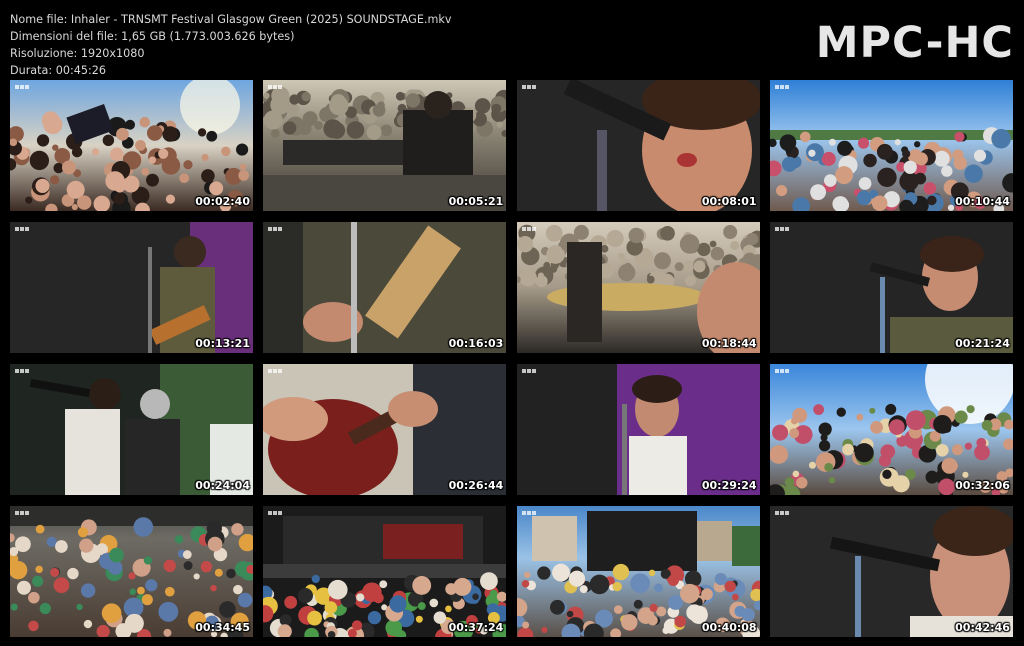 Image resolution: width=1024 pixels, height=646 pixels. I want to click on video-thumbnail: 00:10:44, so click(891, 145).